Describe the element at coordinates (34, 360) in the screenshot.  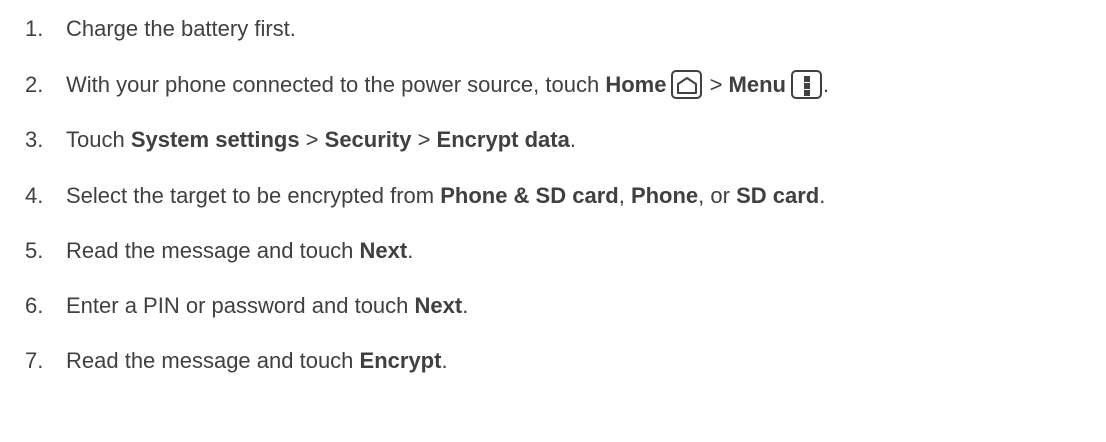
I see `step-number: 7.` at that location.